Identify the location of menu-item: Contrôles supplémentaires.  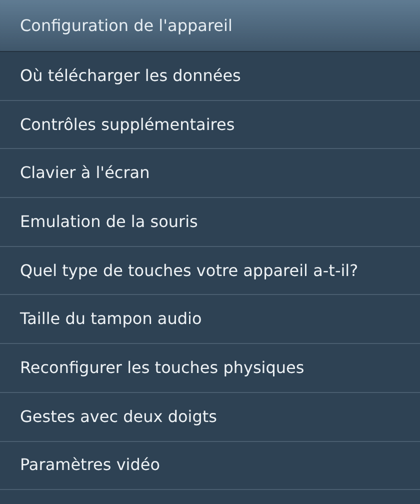
(210, 125).